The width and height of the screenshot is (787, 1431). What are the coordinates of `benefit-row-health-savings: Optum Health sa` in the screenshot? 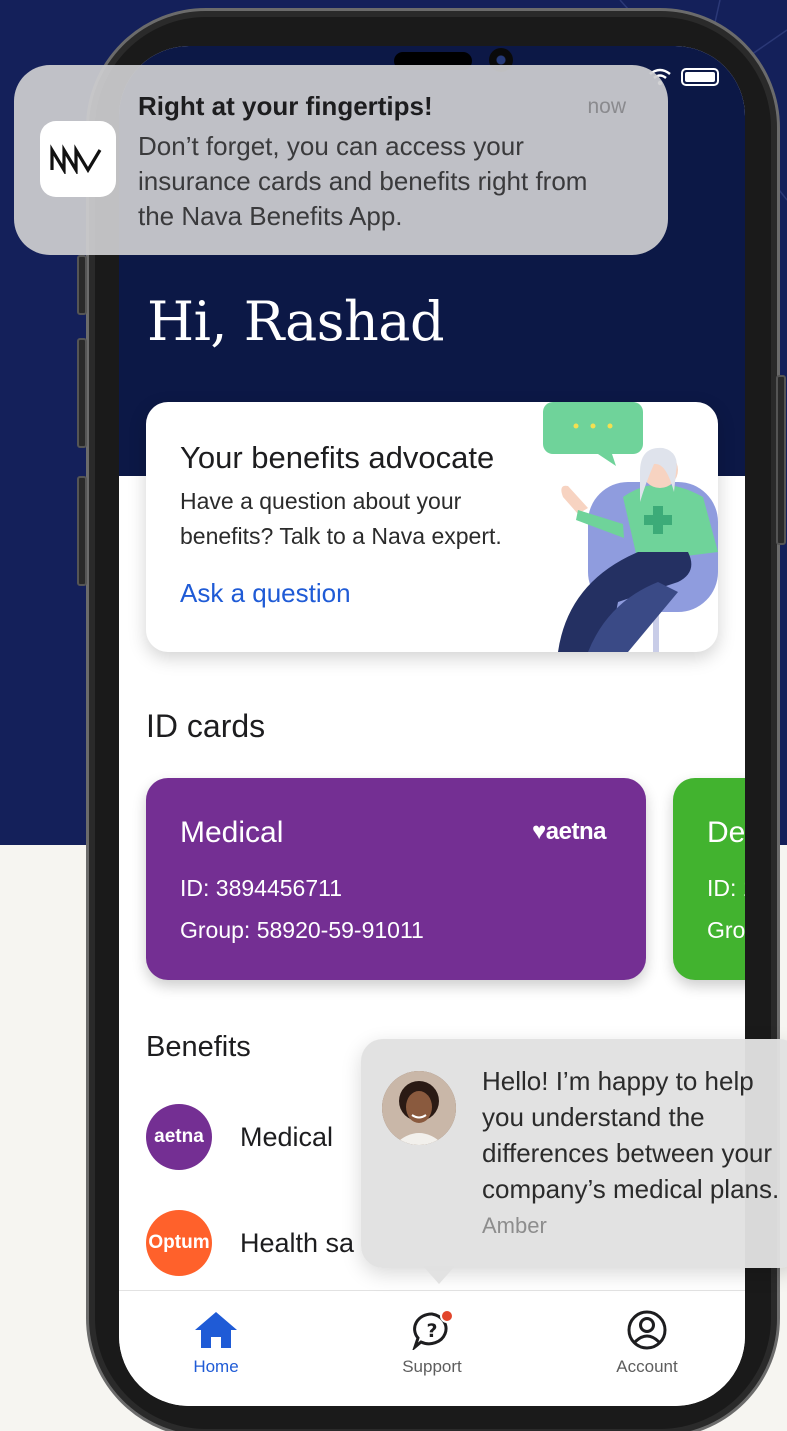 It's located at (250, 1243).